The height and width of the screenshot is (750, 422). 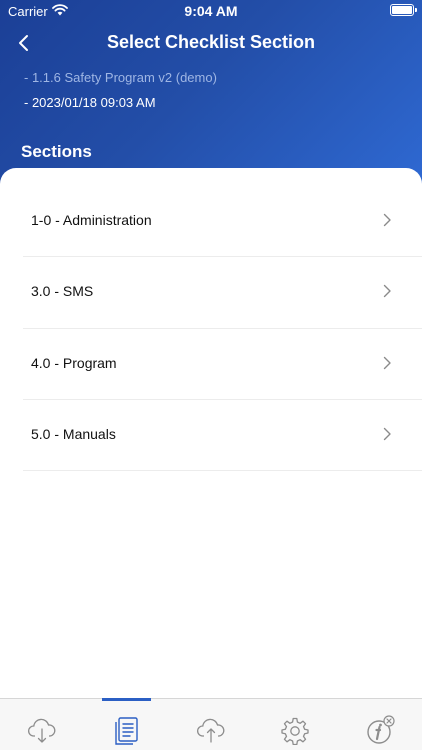 I want to click on cloud-upload-icon, so click(x=211, y=730).